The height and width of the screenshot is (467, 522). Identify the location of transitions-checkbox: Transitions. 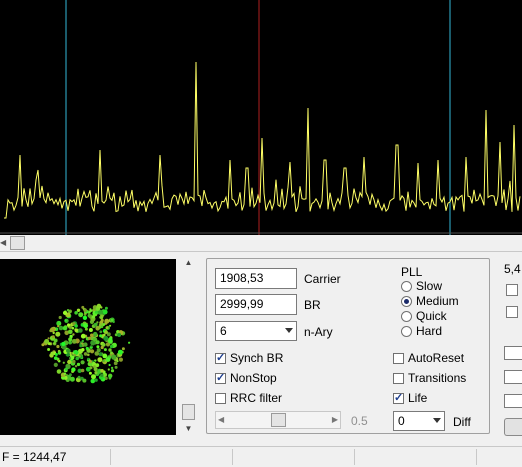
(429, 378).